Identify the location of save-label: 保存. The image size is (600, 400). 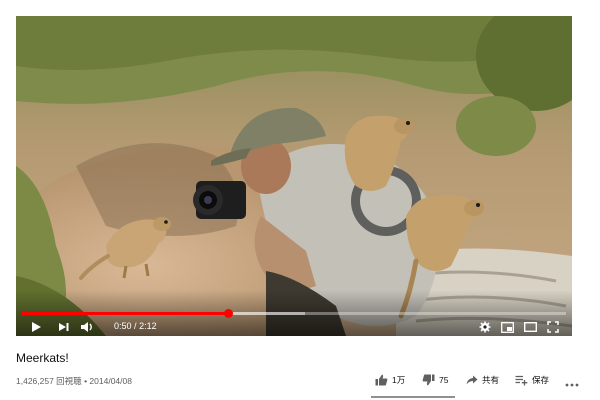
(541, 380).